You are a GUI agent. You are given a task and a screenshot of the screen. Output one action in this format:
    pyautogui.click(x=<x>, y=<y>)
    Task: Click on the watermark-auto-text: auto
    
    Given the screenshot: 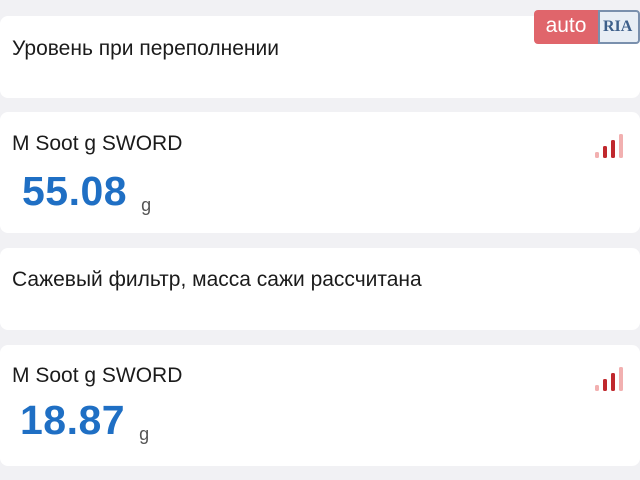 What is the action you would take?
    pyautogui.click(x=566, y=27)
    